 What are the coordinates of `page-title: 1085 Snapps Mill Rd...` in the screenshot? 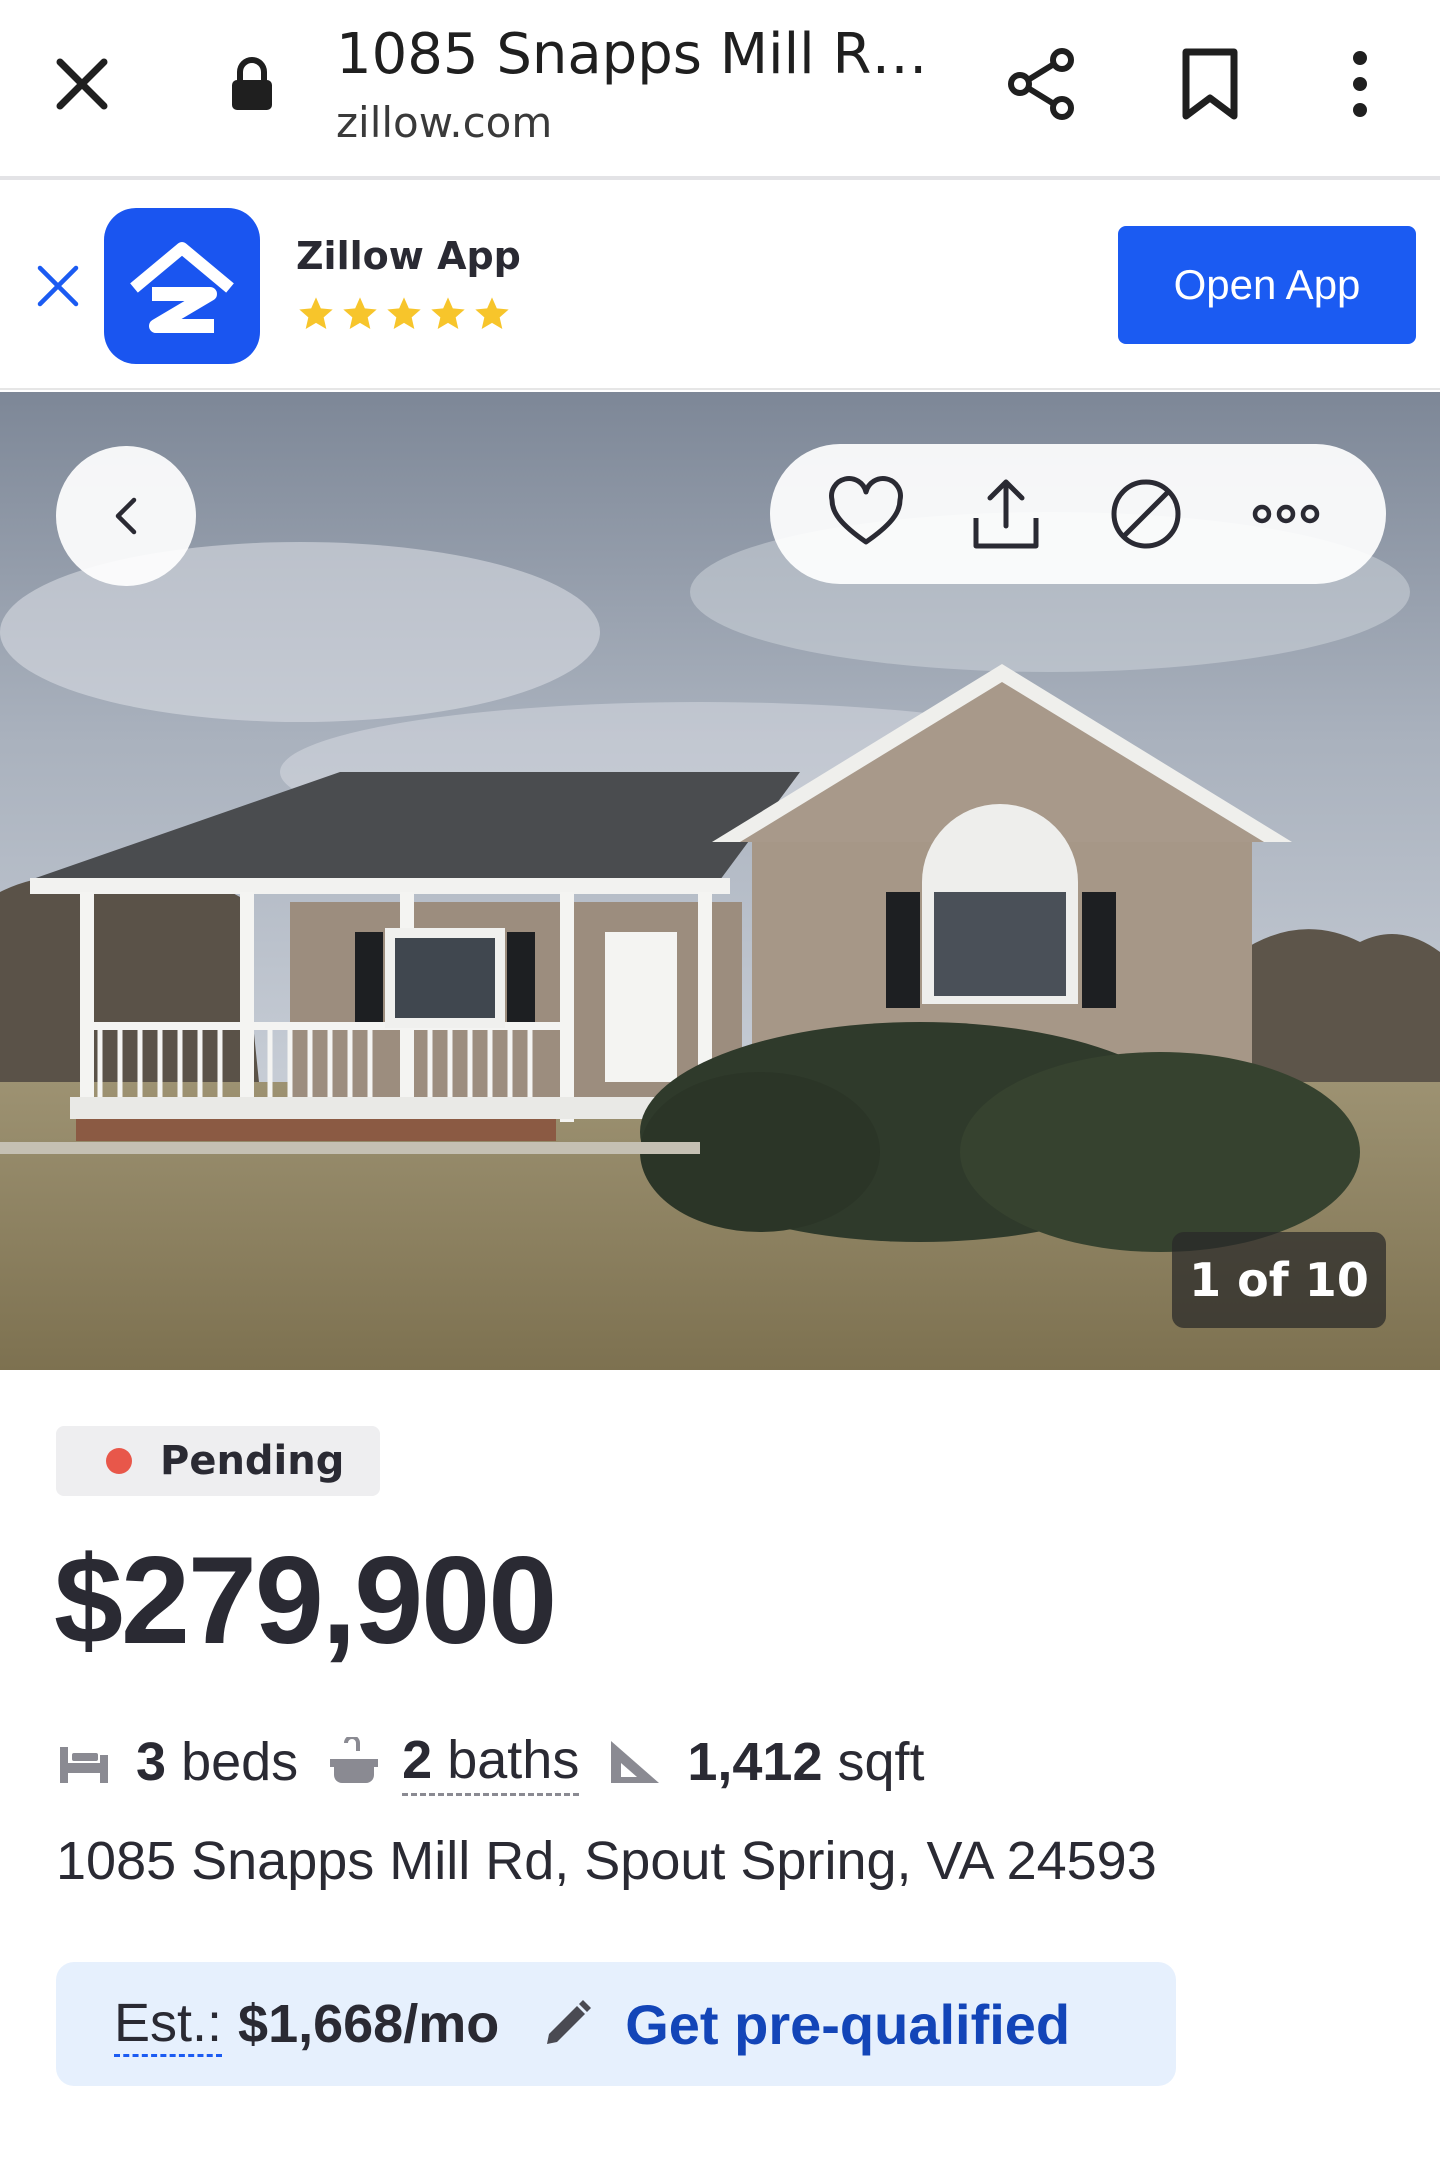 It's located at (646, 55).